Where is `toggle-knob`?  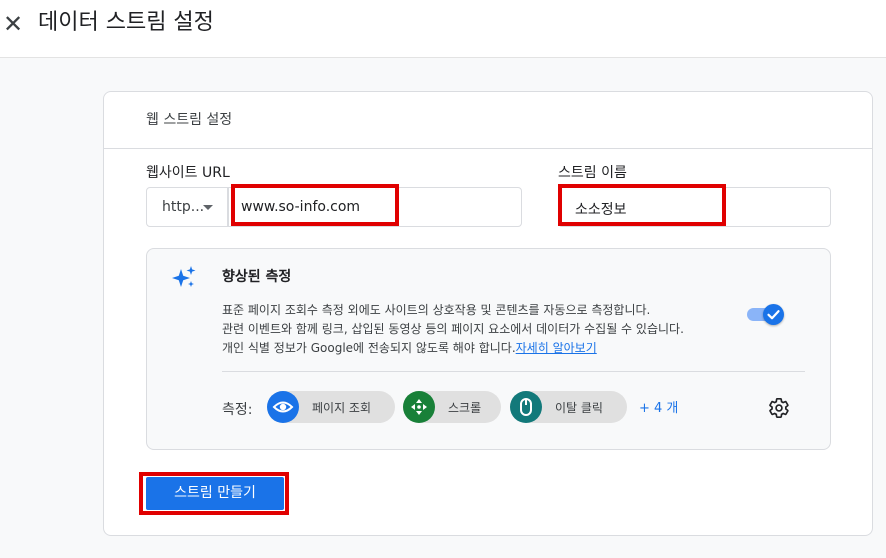
toggle-knob is located at coordinates (773, 314).